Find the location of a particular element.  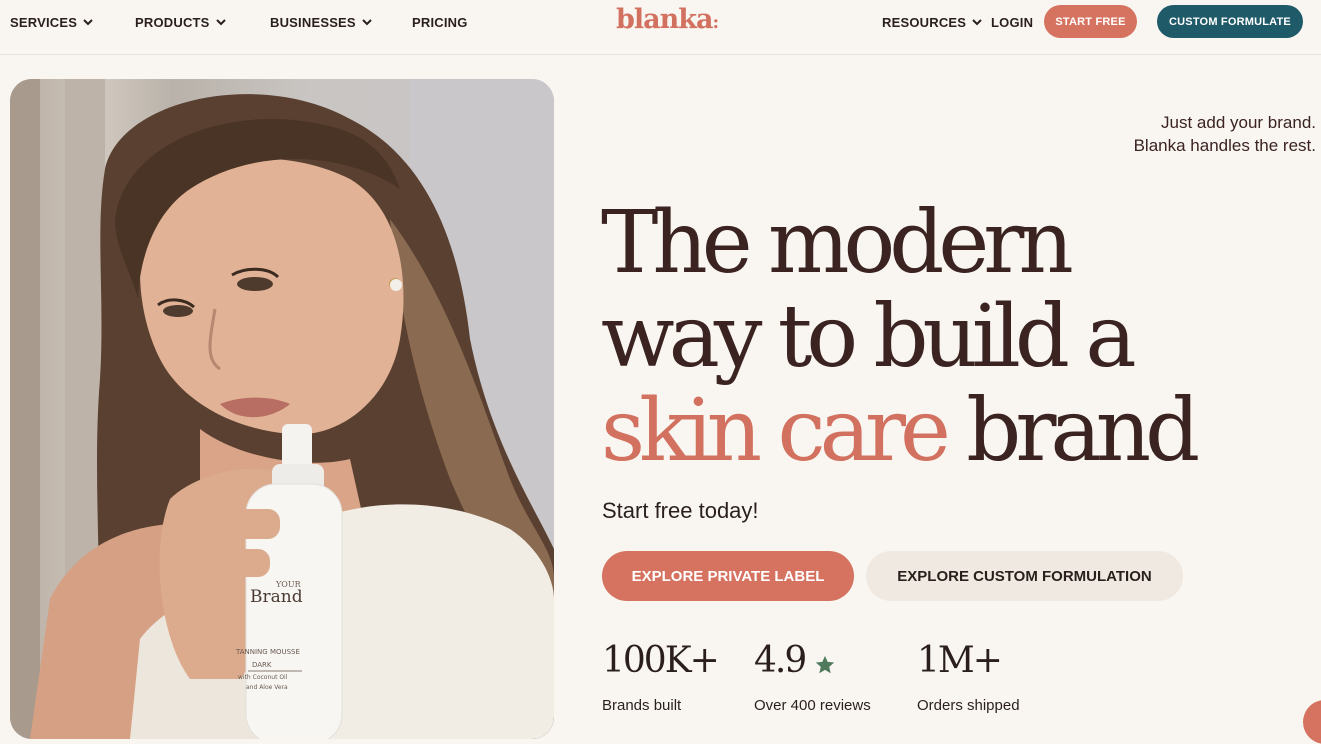

explore-custom-formulation-button: EXPLORE CUSTOM FORMULATION is located at coordinates (1024, 576).